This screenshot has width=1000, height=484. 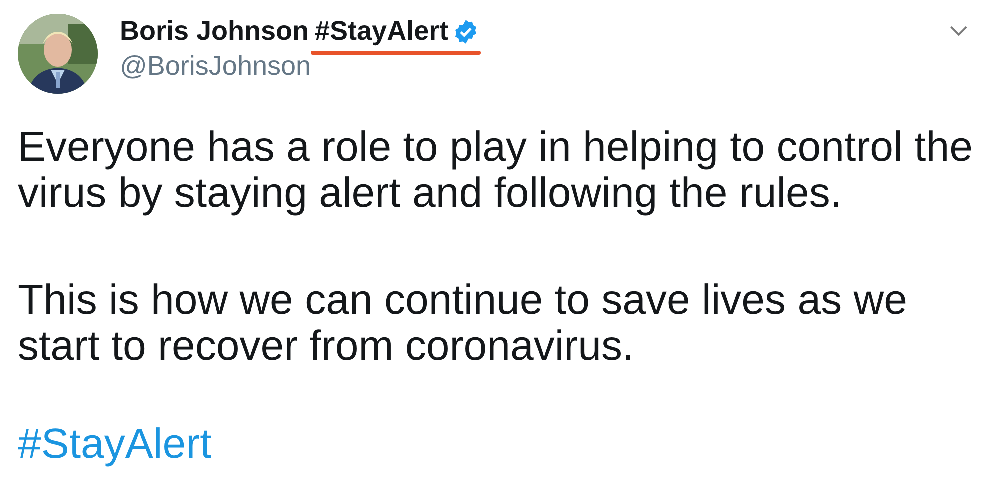 What do you see at coordinates (215, 31) in the screenshot?
I see `author-name: Boris Johnson` at bounding box center [215, 31].